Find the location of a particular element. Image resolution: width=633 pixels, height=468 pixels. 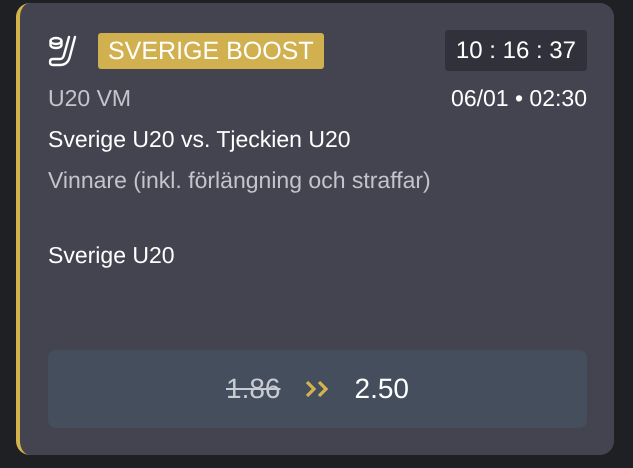

market-name: Vinnare (inkl. förlängning och straffar) is located at coordinates (239, 180).